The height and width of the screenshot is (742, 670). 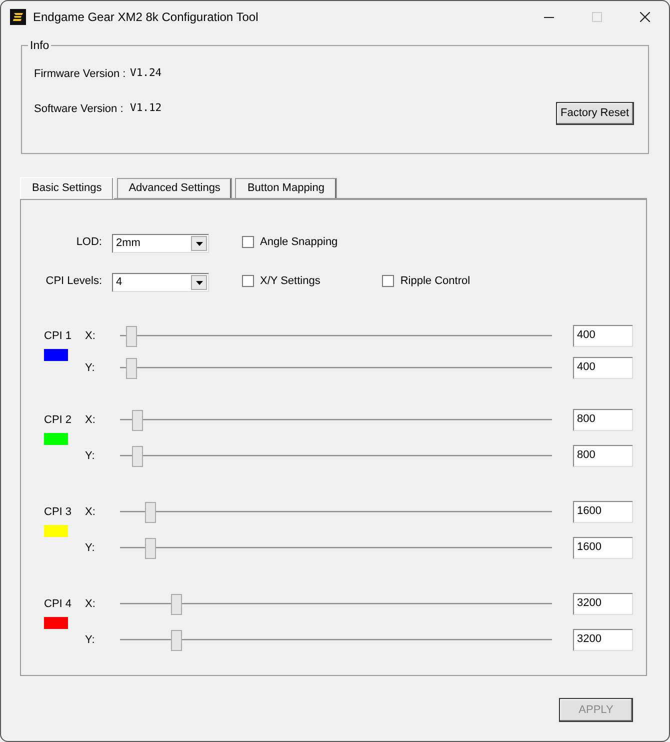 I want to click on cpi-label: CPI 1, so click(x=58, y=336).